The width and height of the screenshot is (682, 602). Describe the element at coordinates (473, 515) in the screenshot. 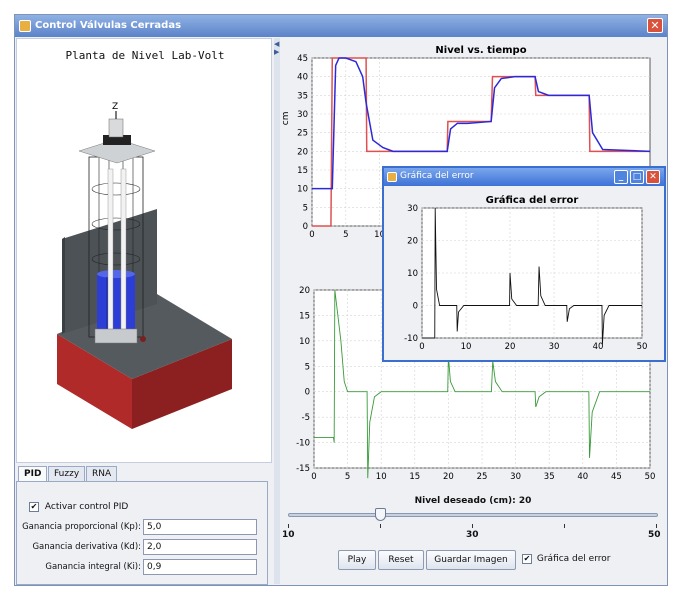

I see `setpoint-slider-track` at that location.